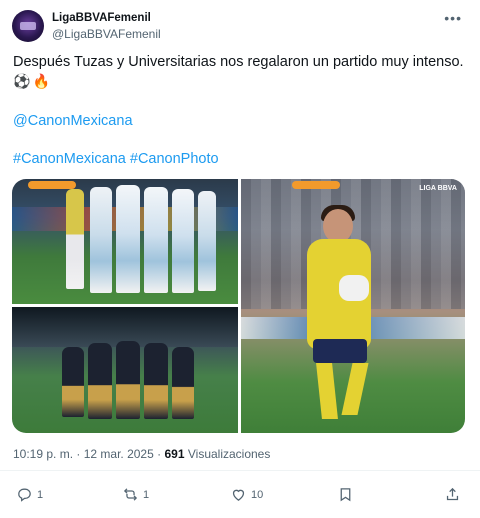 The width and height of the screenshot is (480, 518). What do you see at coordinates (41, 81) in the screenshot?
I see `fire-emoji: 🔥` at bounding box center [41, 81].